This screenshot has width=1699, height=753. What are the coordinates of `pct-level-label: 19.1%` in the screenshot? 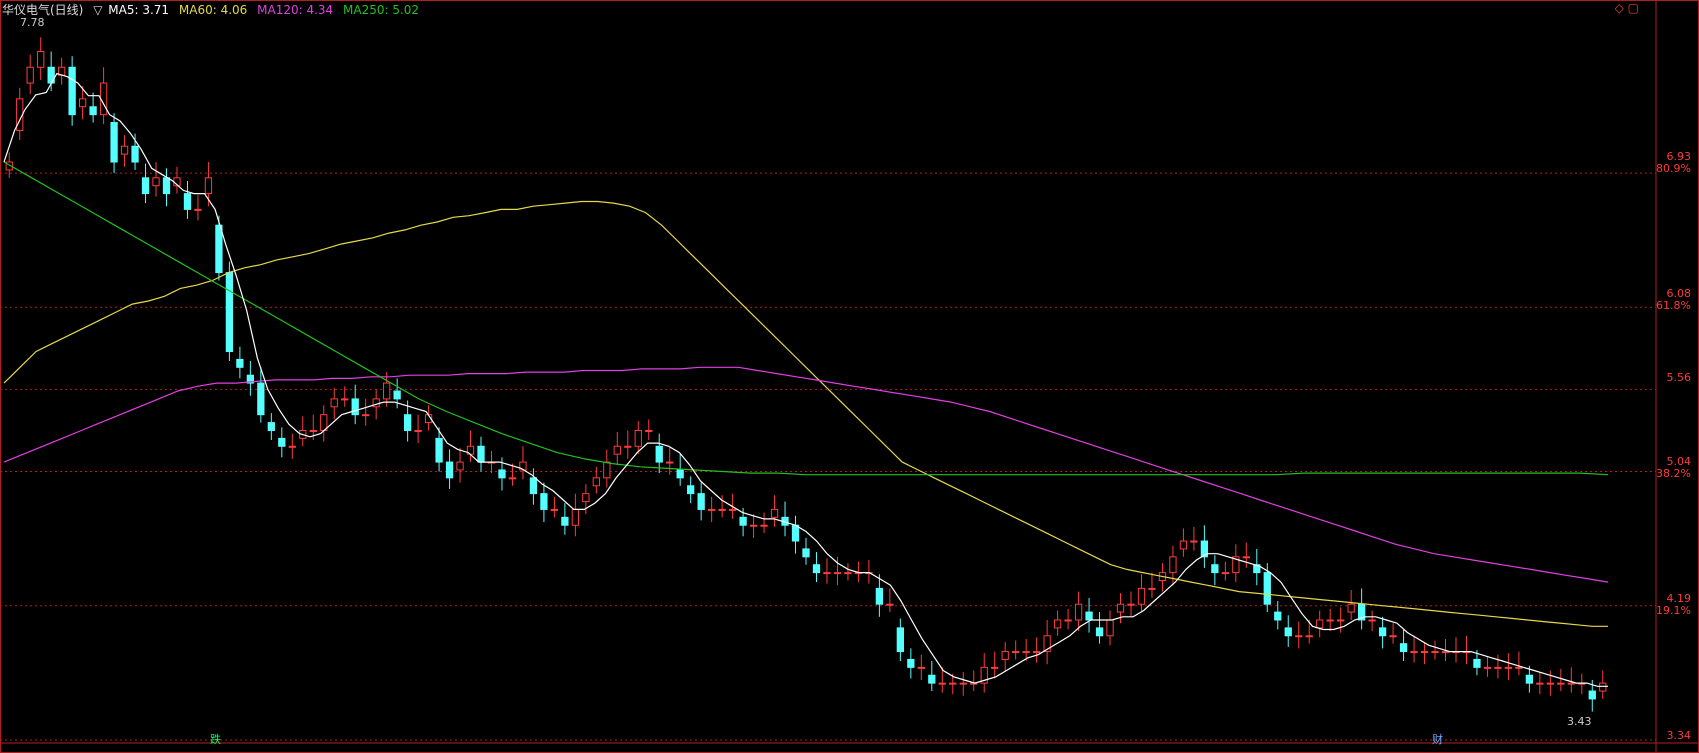 It's located at (1673, 610).